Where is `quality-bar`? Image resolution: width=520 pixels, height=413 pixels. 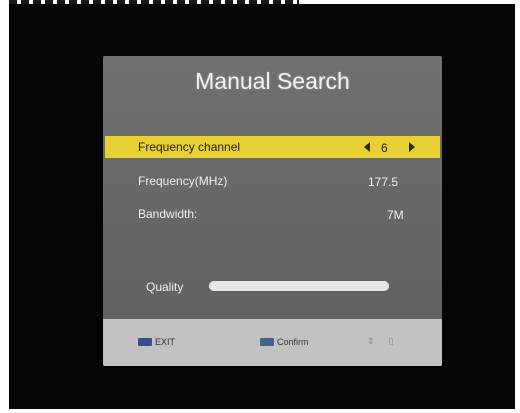 quality-bar is located at coordinates (299, 286).